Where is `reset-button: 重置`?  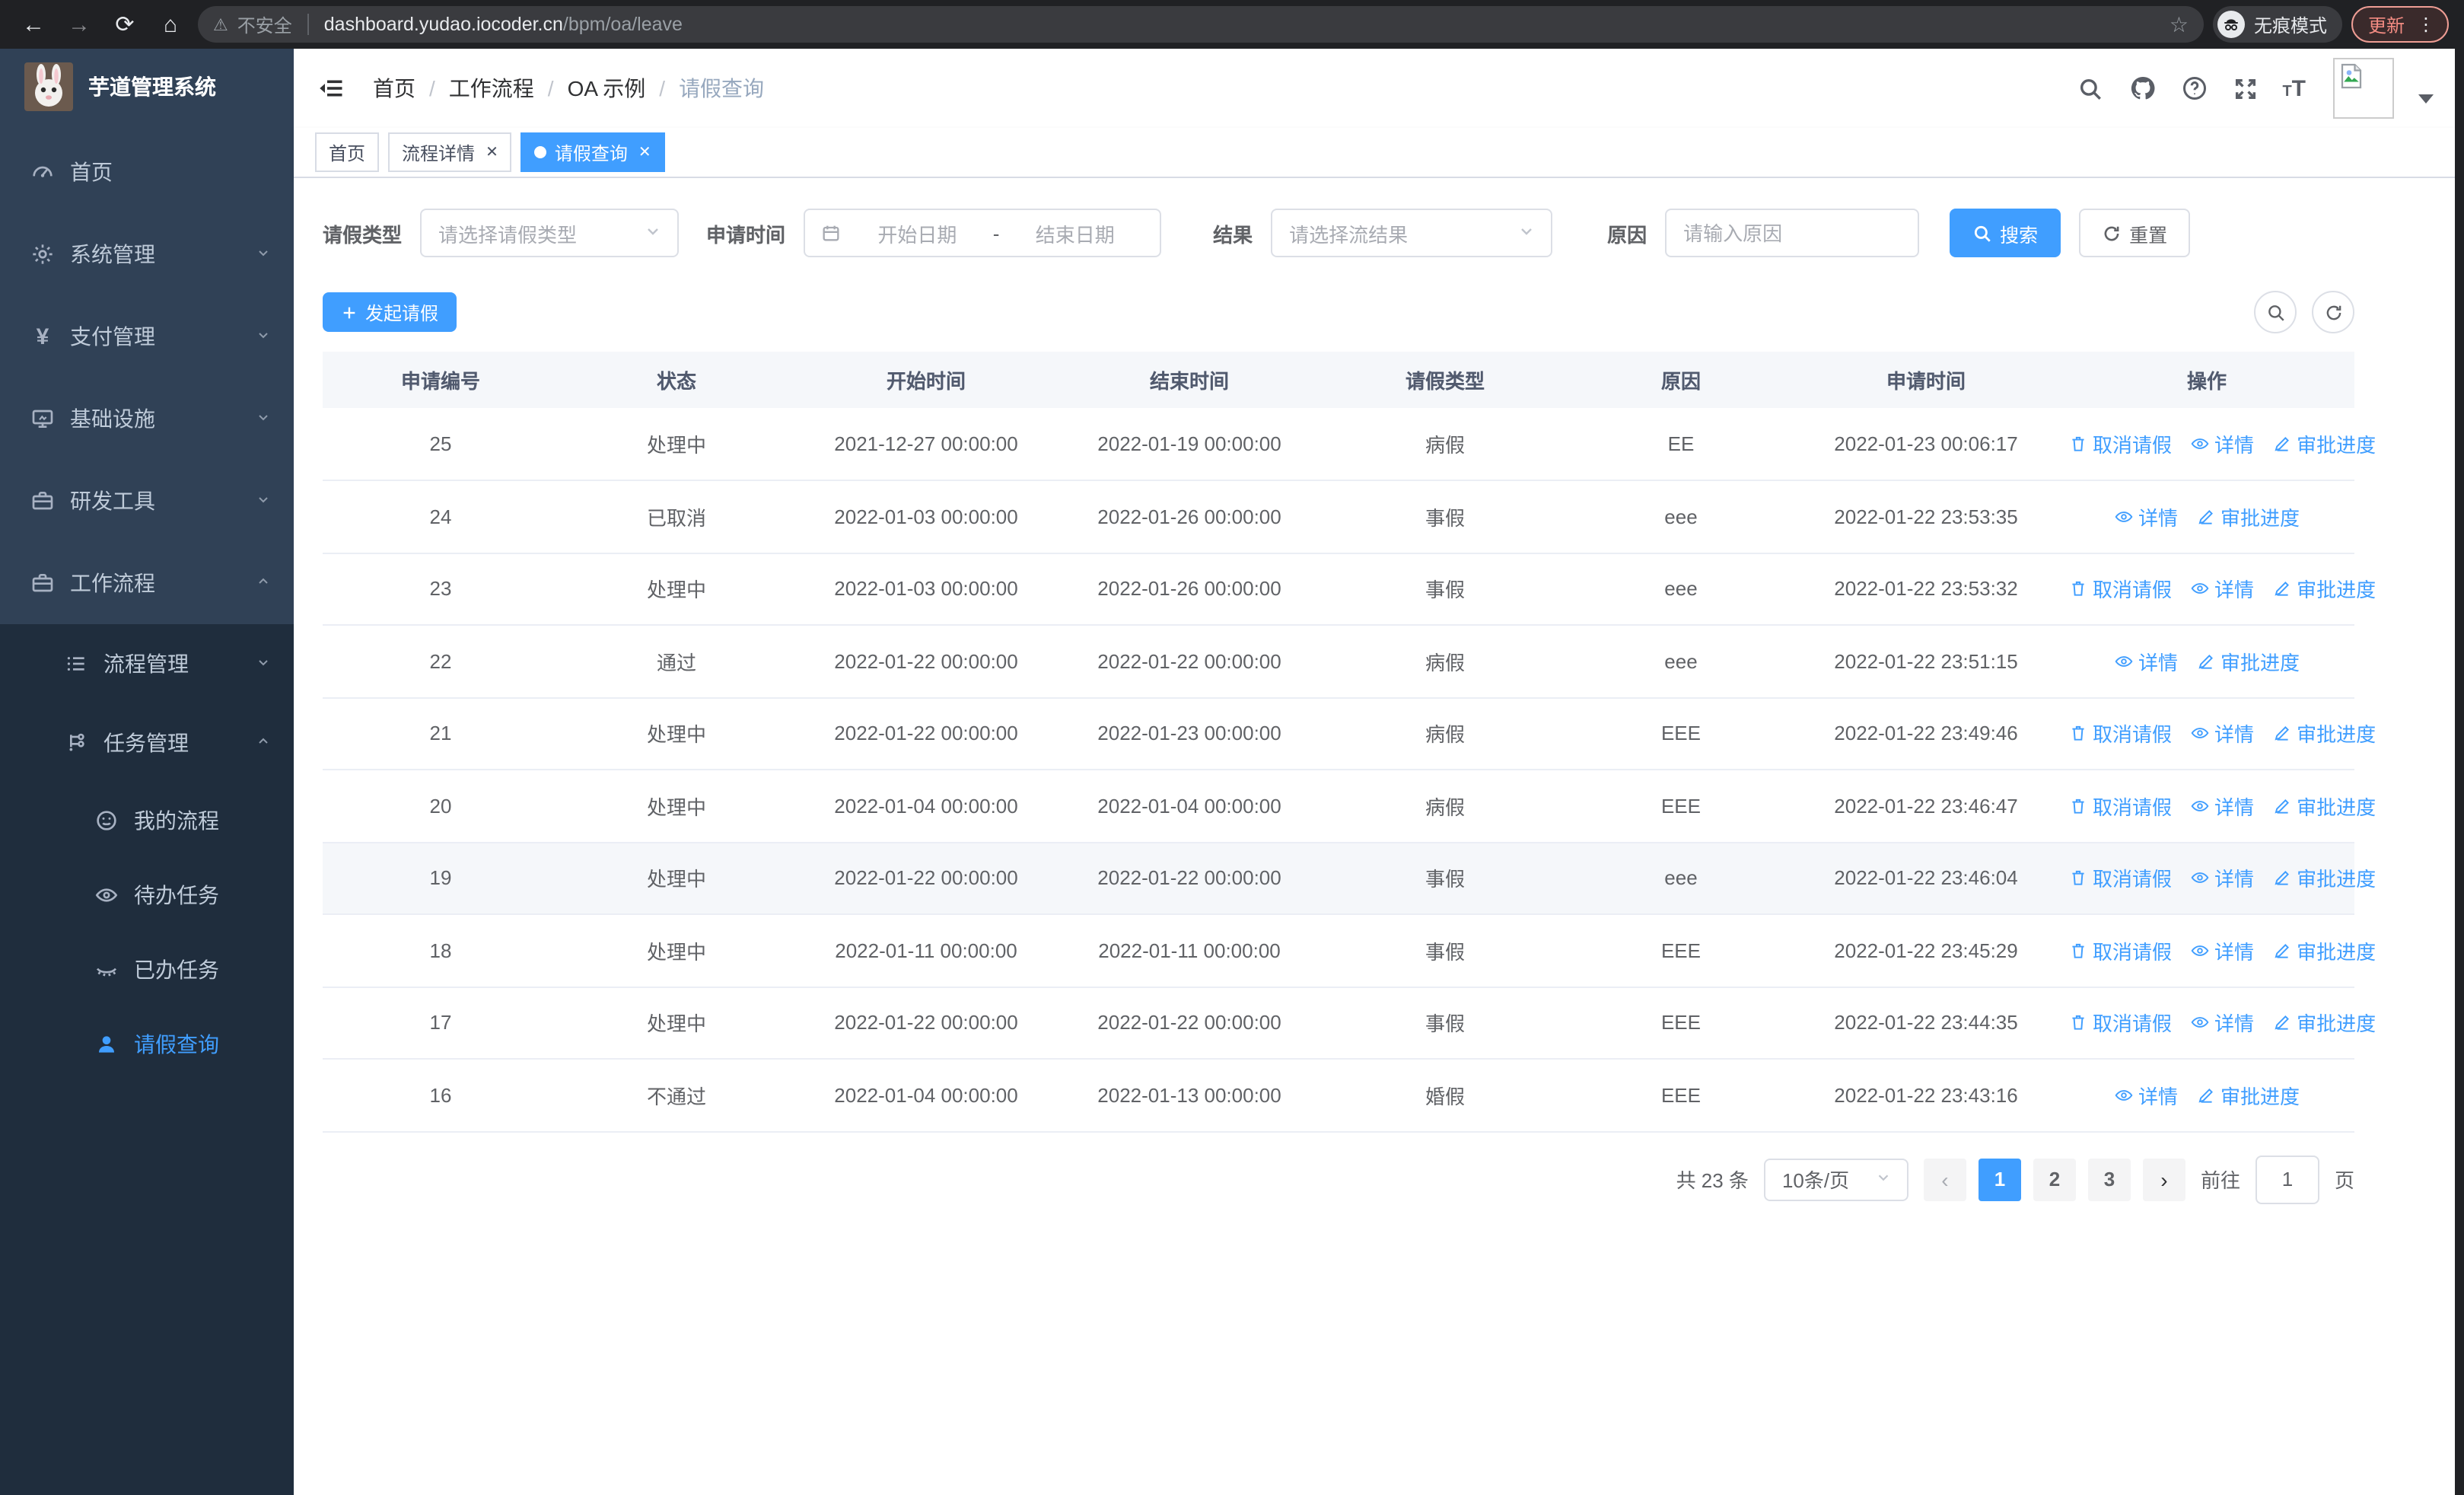 reset-button: 重置 is located at coordinates (2135, 233).